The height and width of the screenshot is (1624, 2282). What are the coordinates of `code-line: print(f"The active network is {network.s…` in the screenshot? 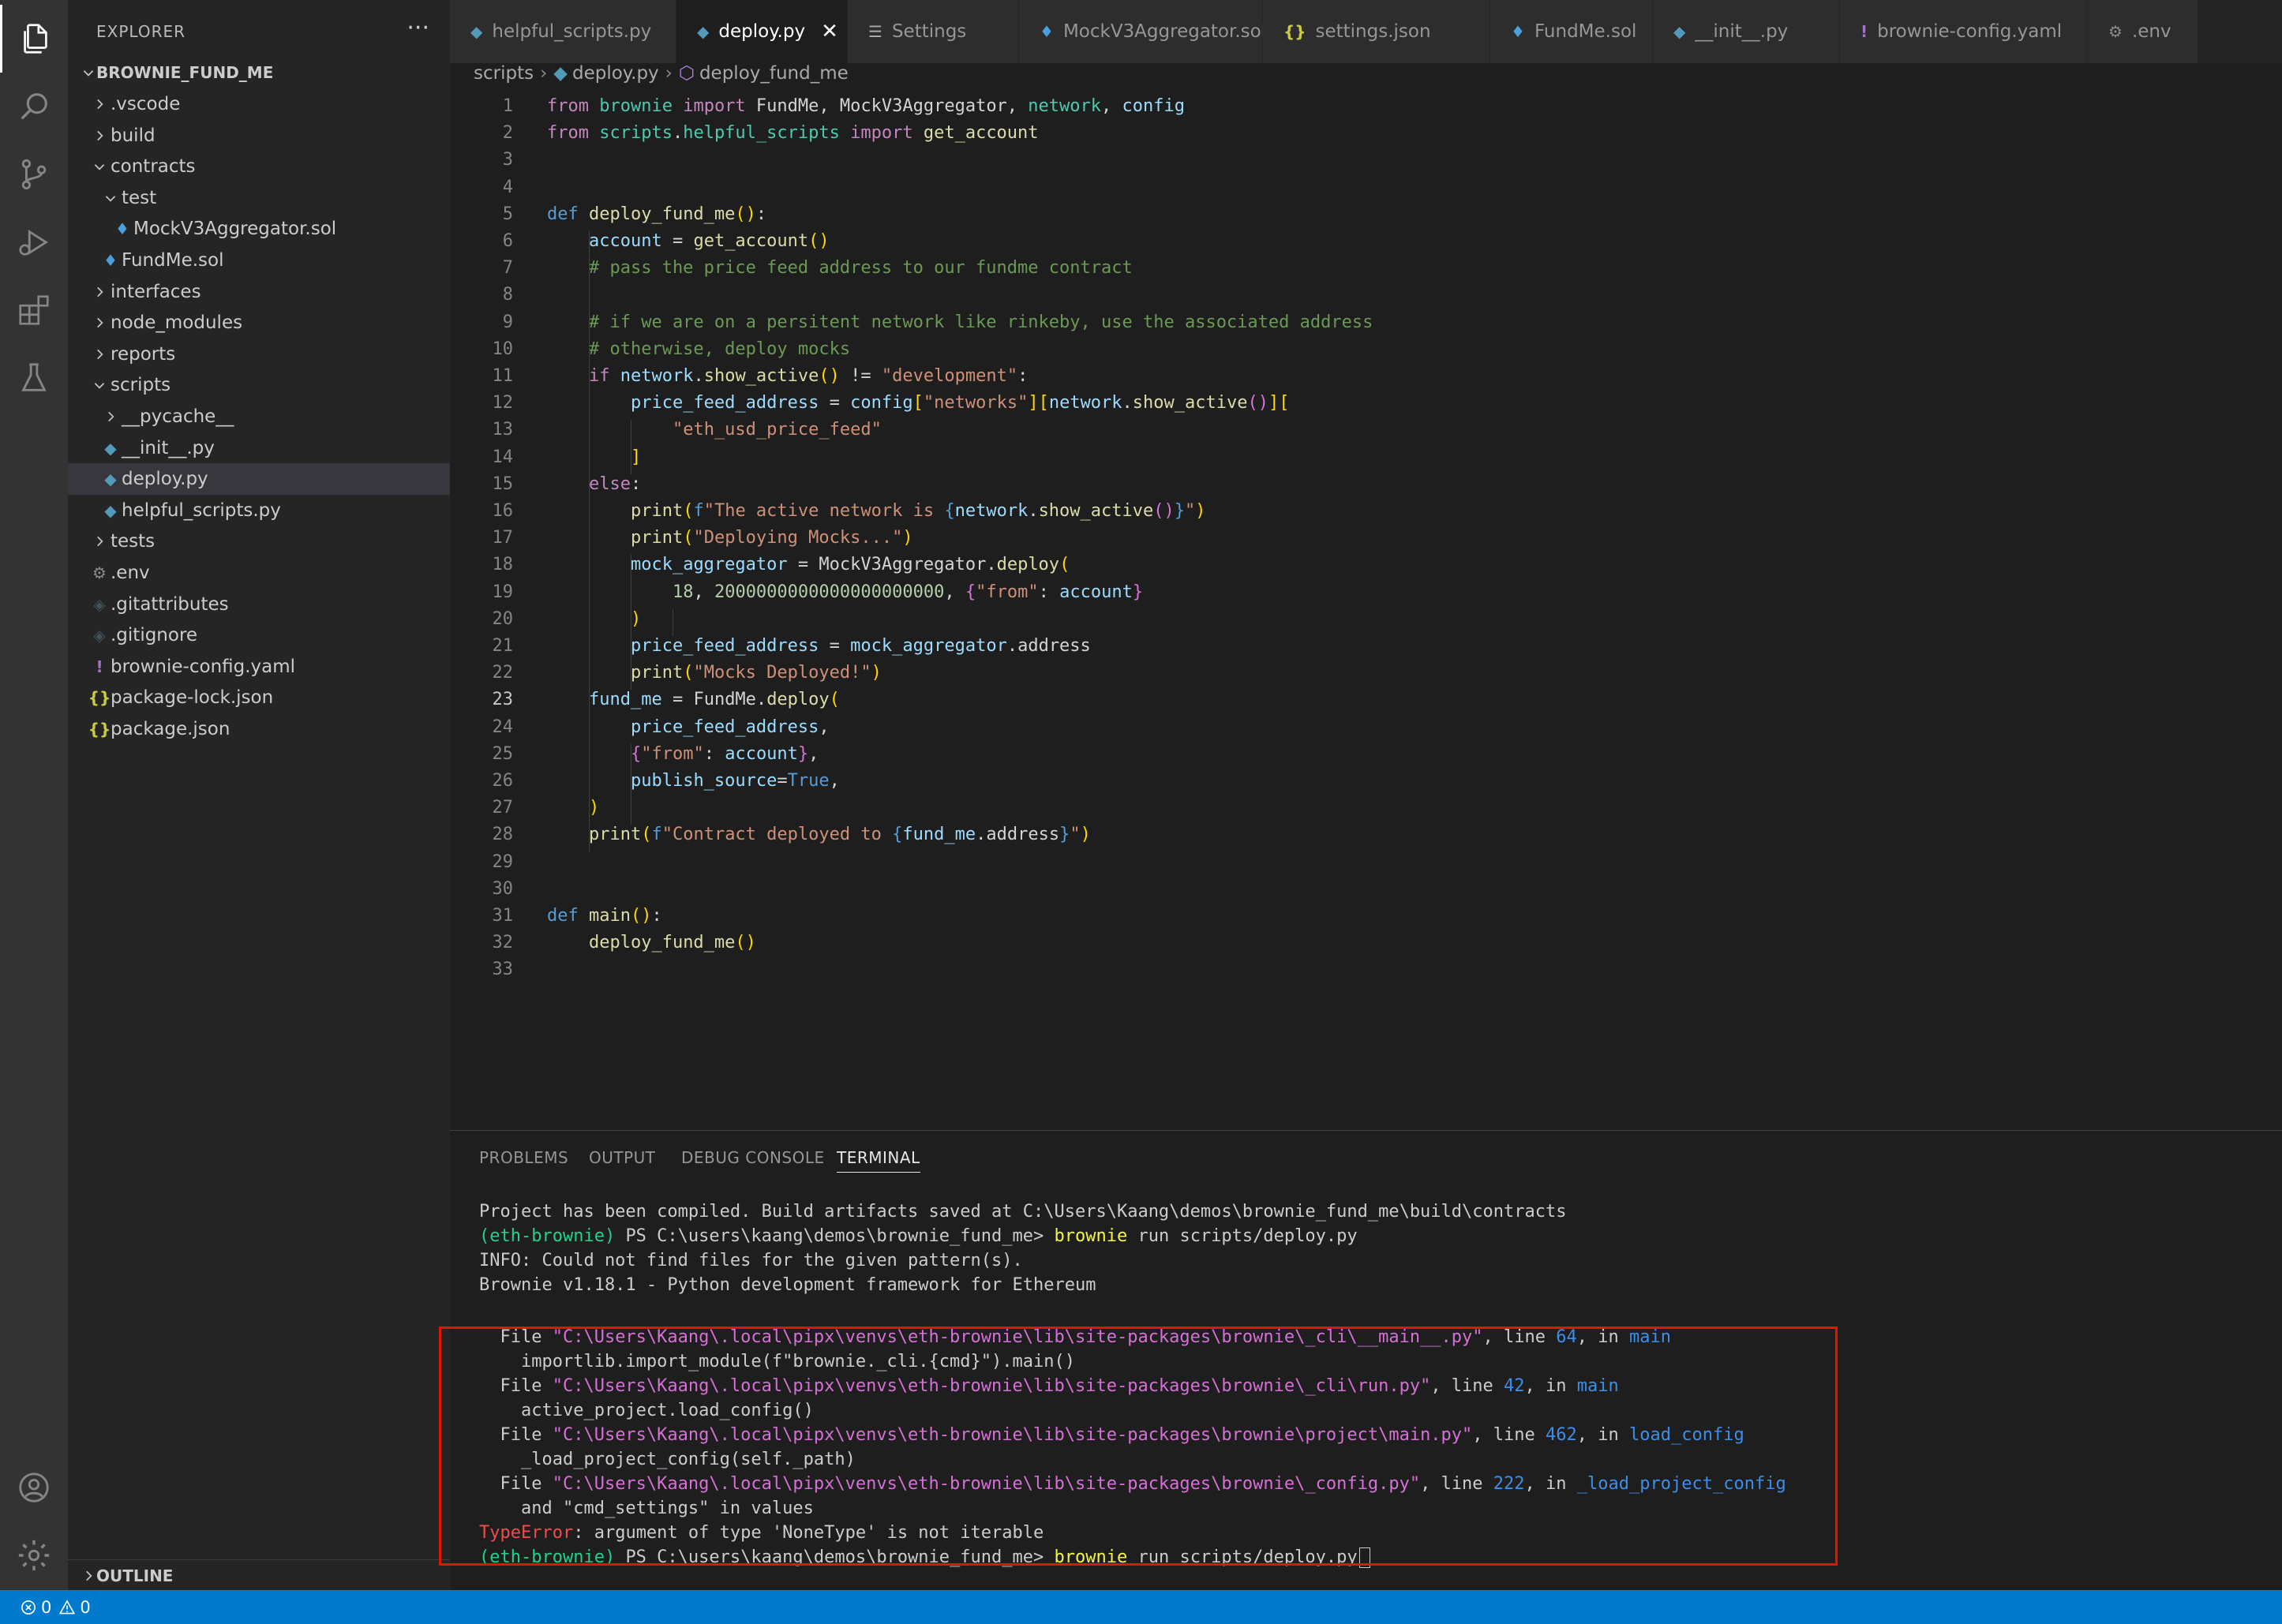 It's located at (876, 511).